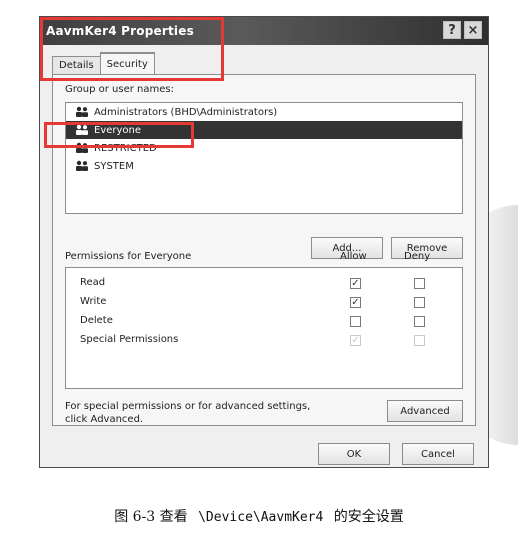 This screenshot has height=533, width=518. Describe the element at coordinates (118, 130) in the screenshot. I see `user-name: Everyone` at that location.